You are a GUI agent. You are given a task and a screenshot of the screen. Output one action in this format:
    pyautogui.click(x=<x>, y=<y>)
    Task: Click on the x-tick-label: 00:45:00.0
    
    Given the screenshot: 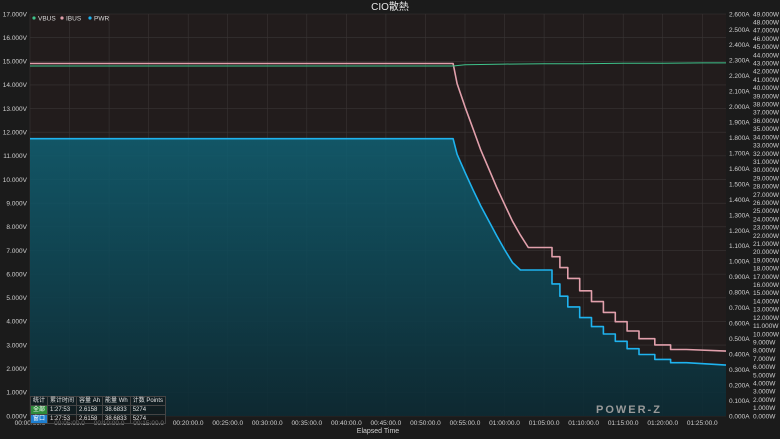 What is the action you would take?
    pyautogui.click(x=386, y=423)
    